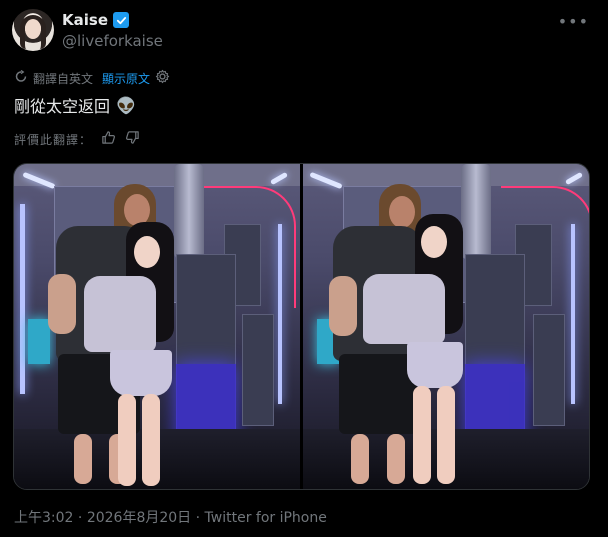 This screenshot has height=537, width=608. I want to click on tweet-text: 剛從太空返回 👽, so click(75, 105).